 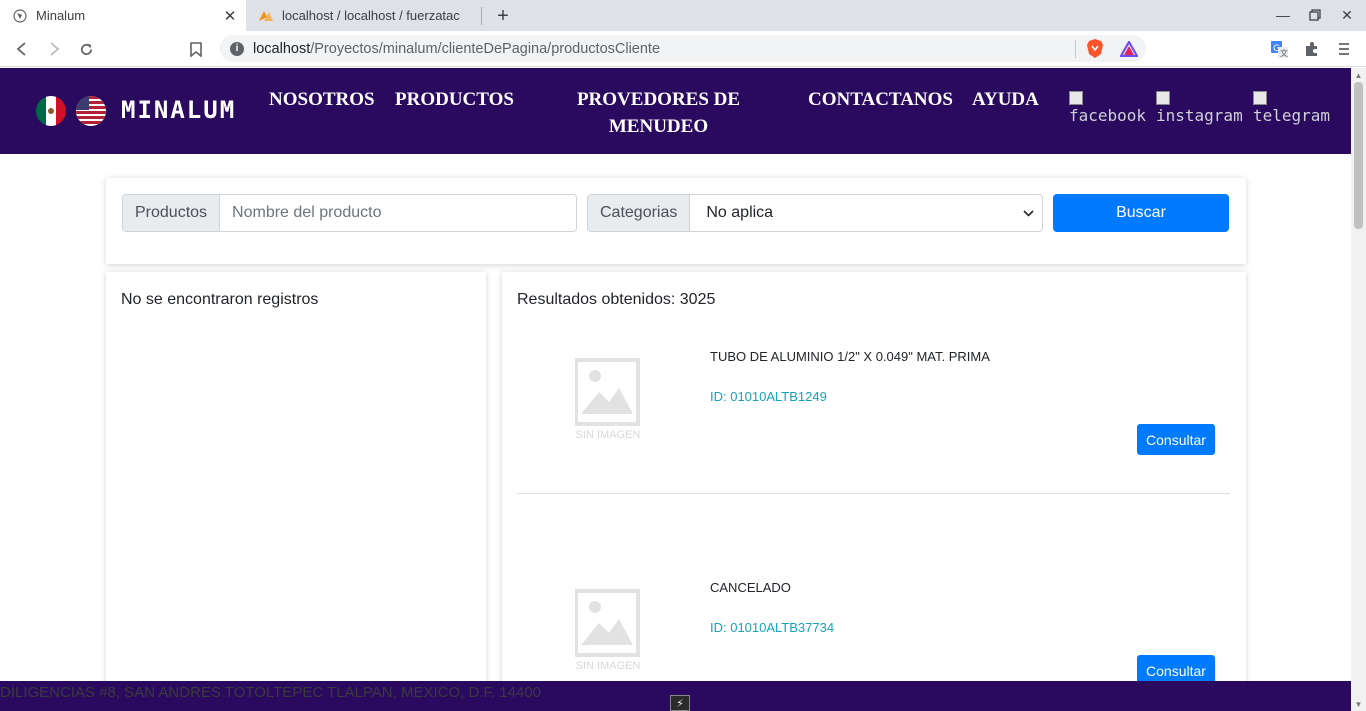 I want to click on result-divider, so click(x=873, y=493).